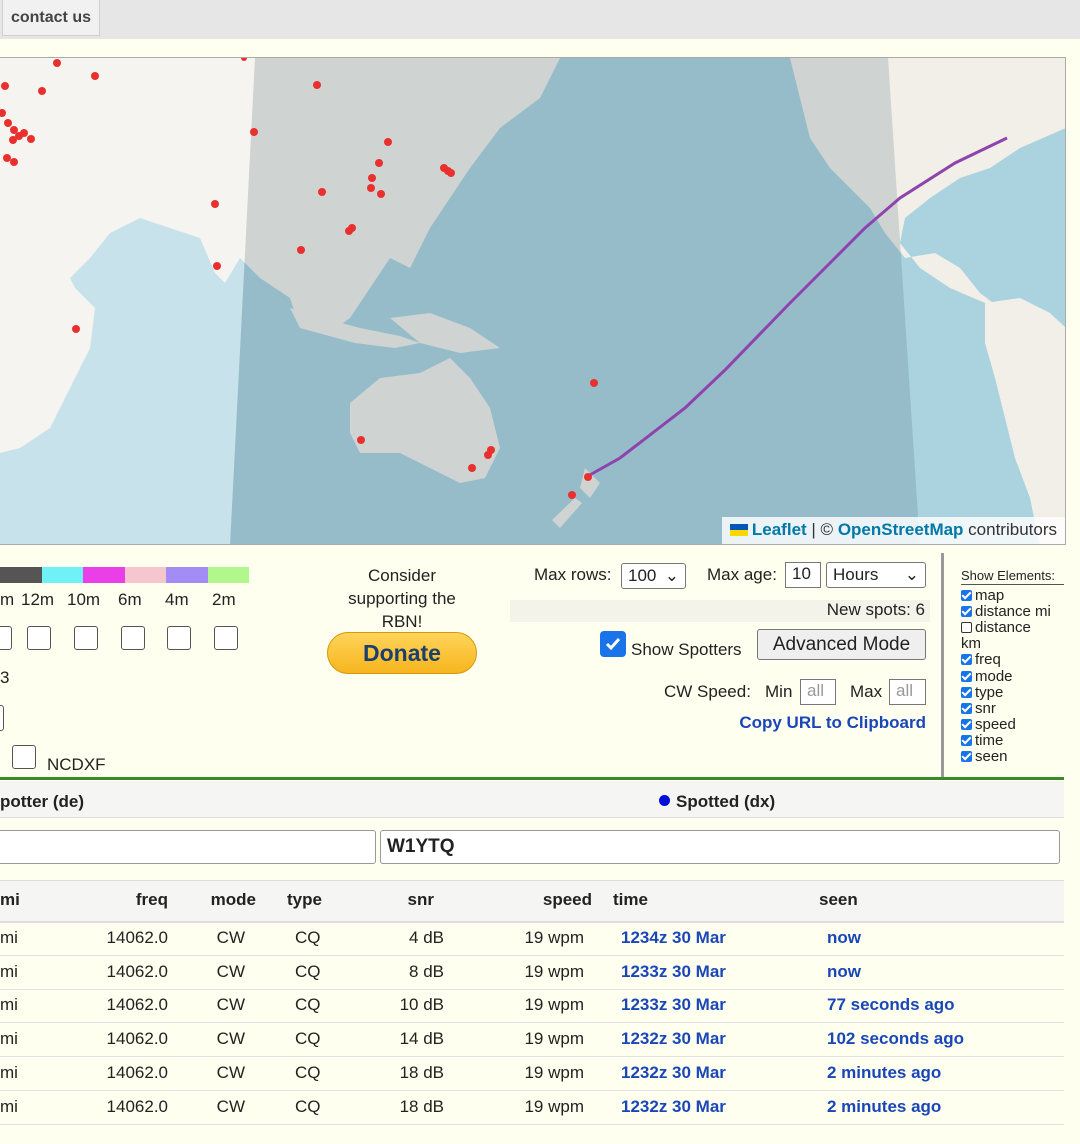 The height and width of the screenshot is (1144, 1080). What do you see at coordinates (838, 900) in the screenshot?
I see `column-header-seen: seen` at bounding box center [838, 900].